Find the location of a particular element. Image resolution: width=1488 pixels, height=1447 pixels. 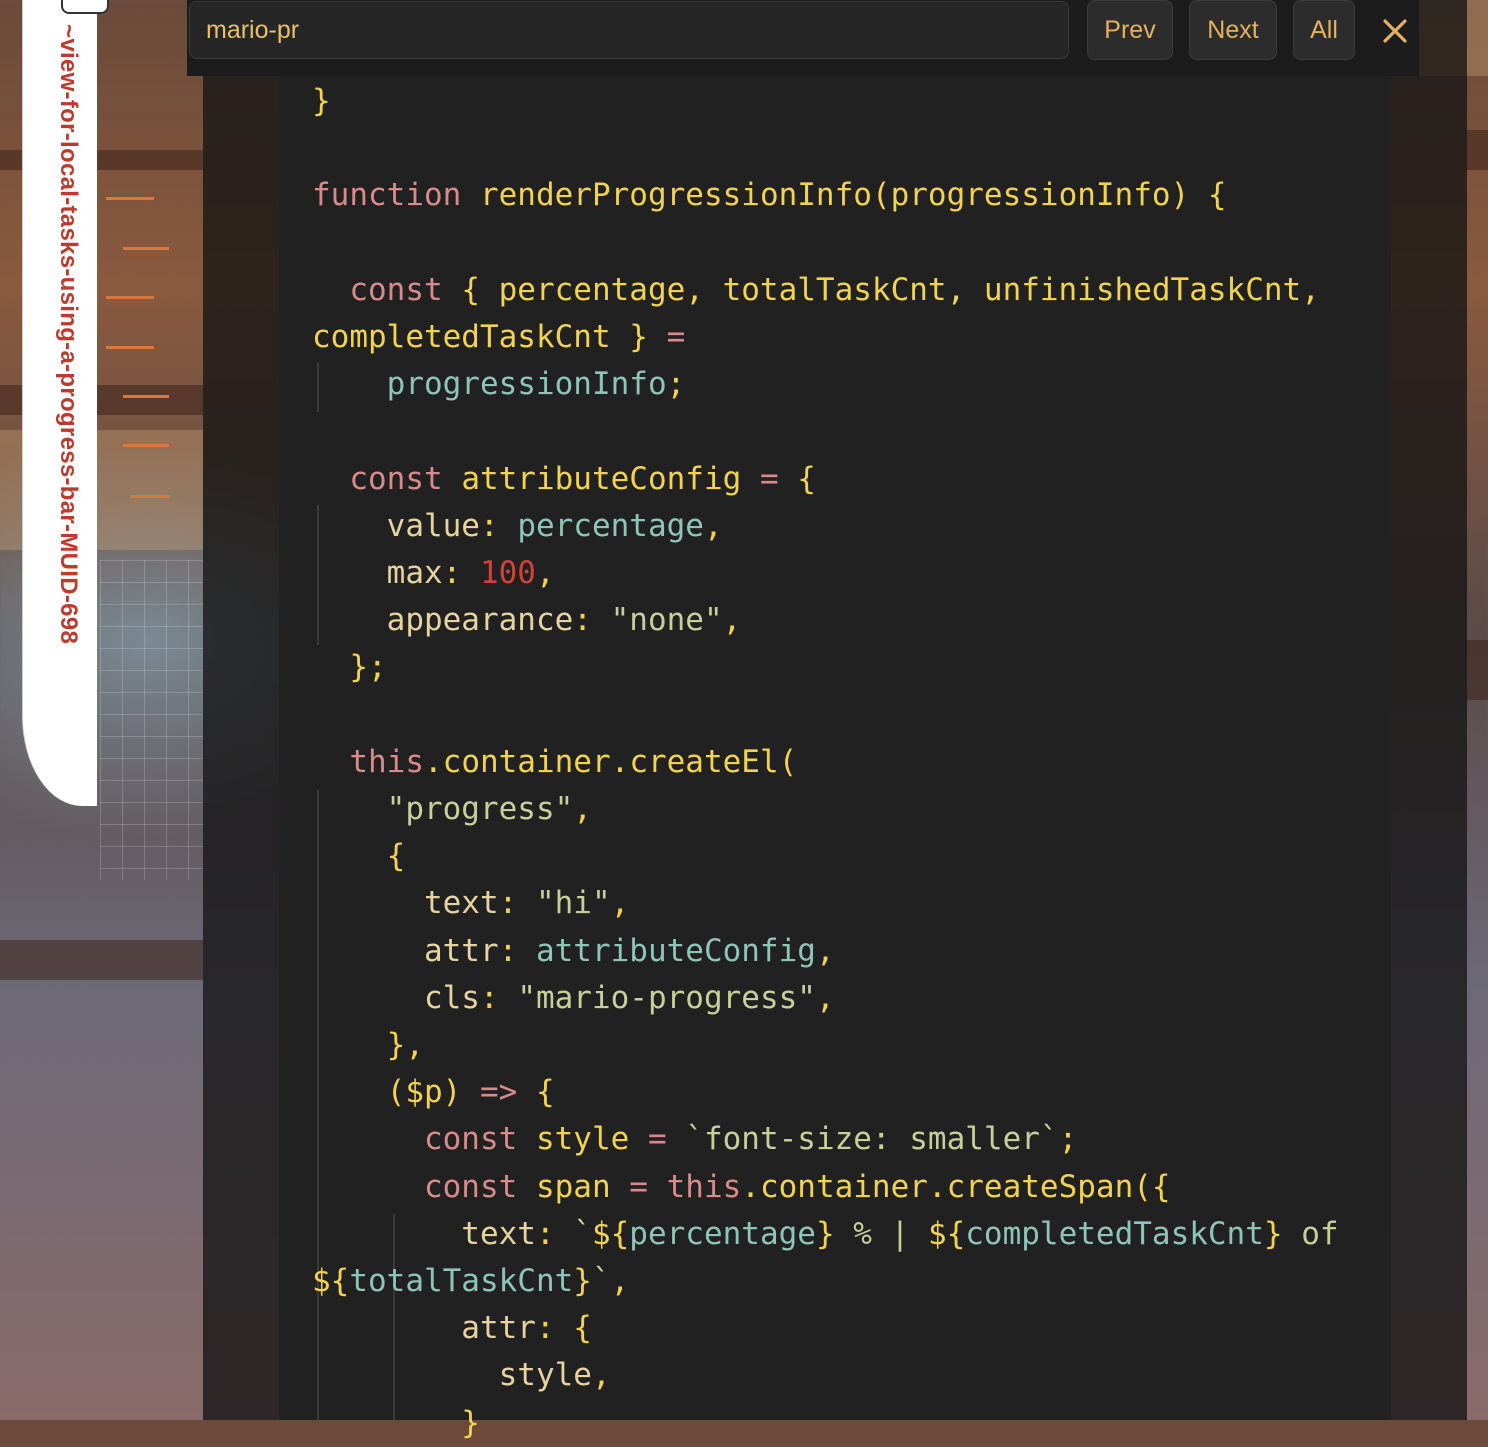

code-token: totalTaskCnt is located at coordinates (461, 1281).